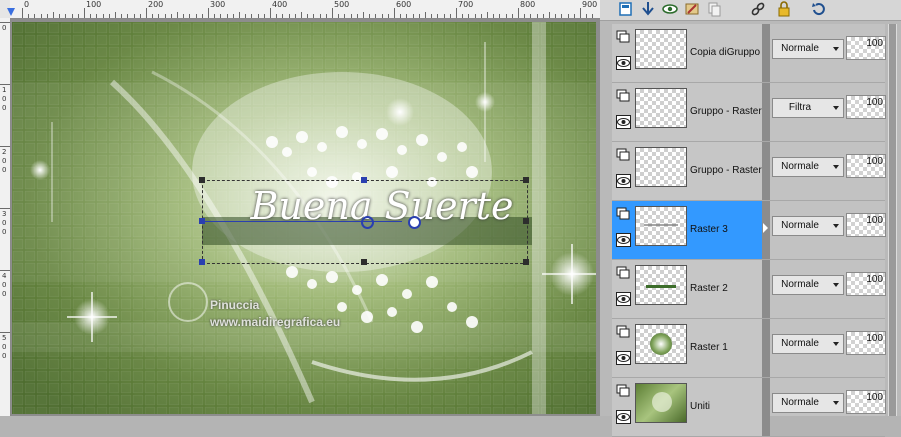  What do you see at coordinates (692, 9) in the screenshot?
I see `edit-icon` at bounding box center [692, 9].